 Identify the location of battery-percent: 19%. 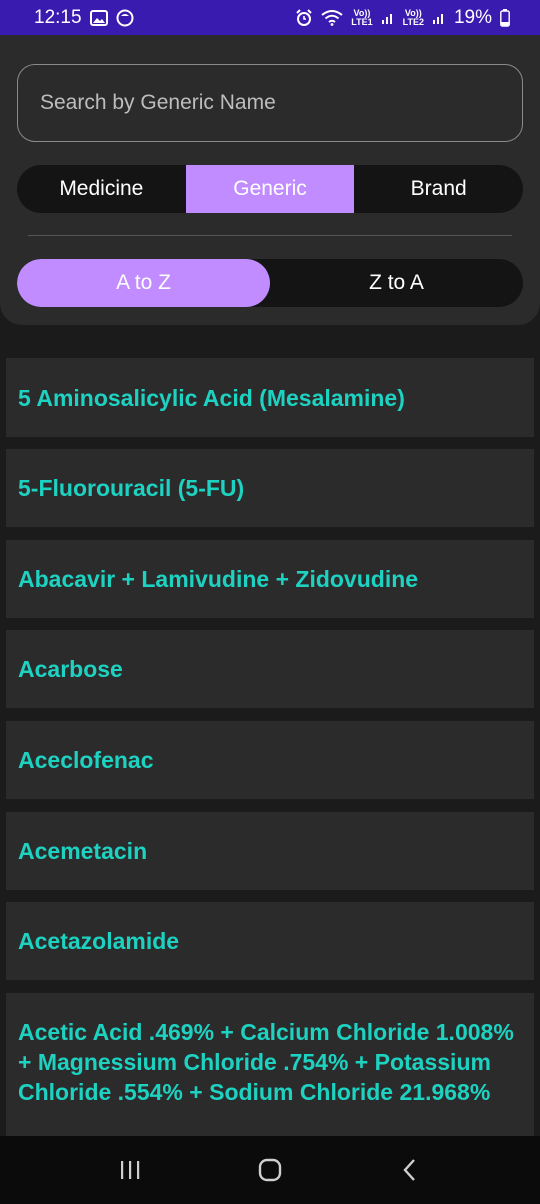
(472, 17).